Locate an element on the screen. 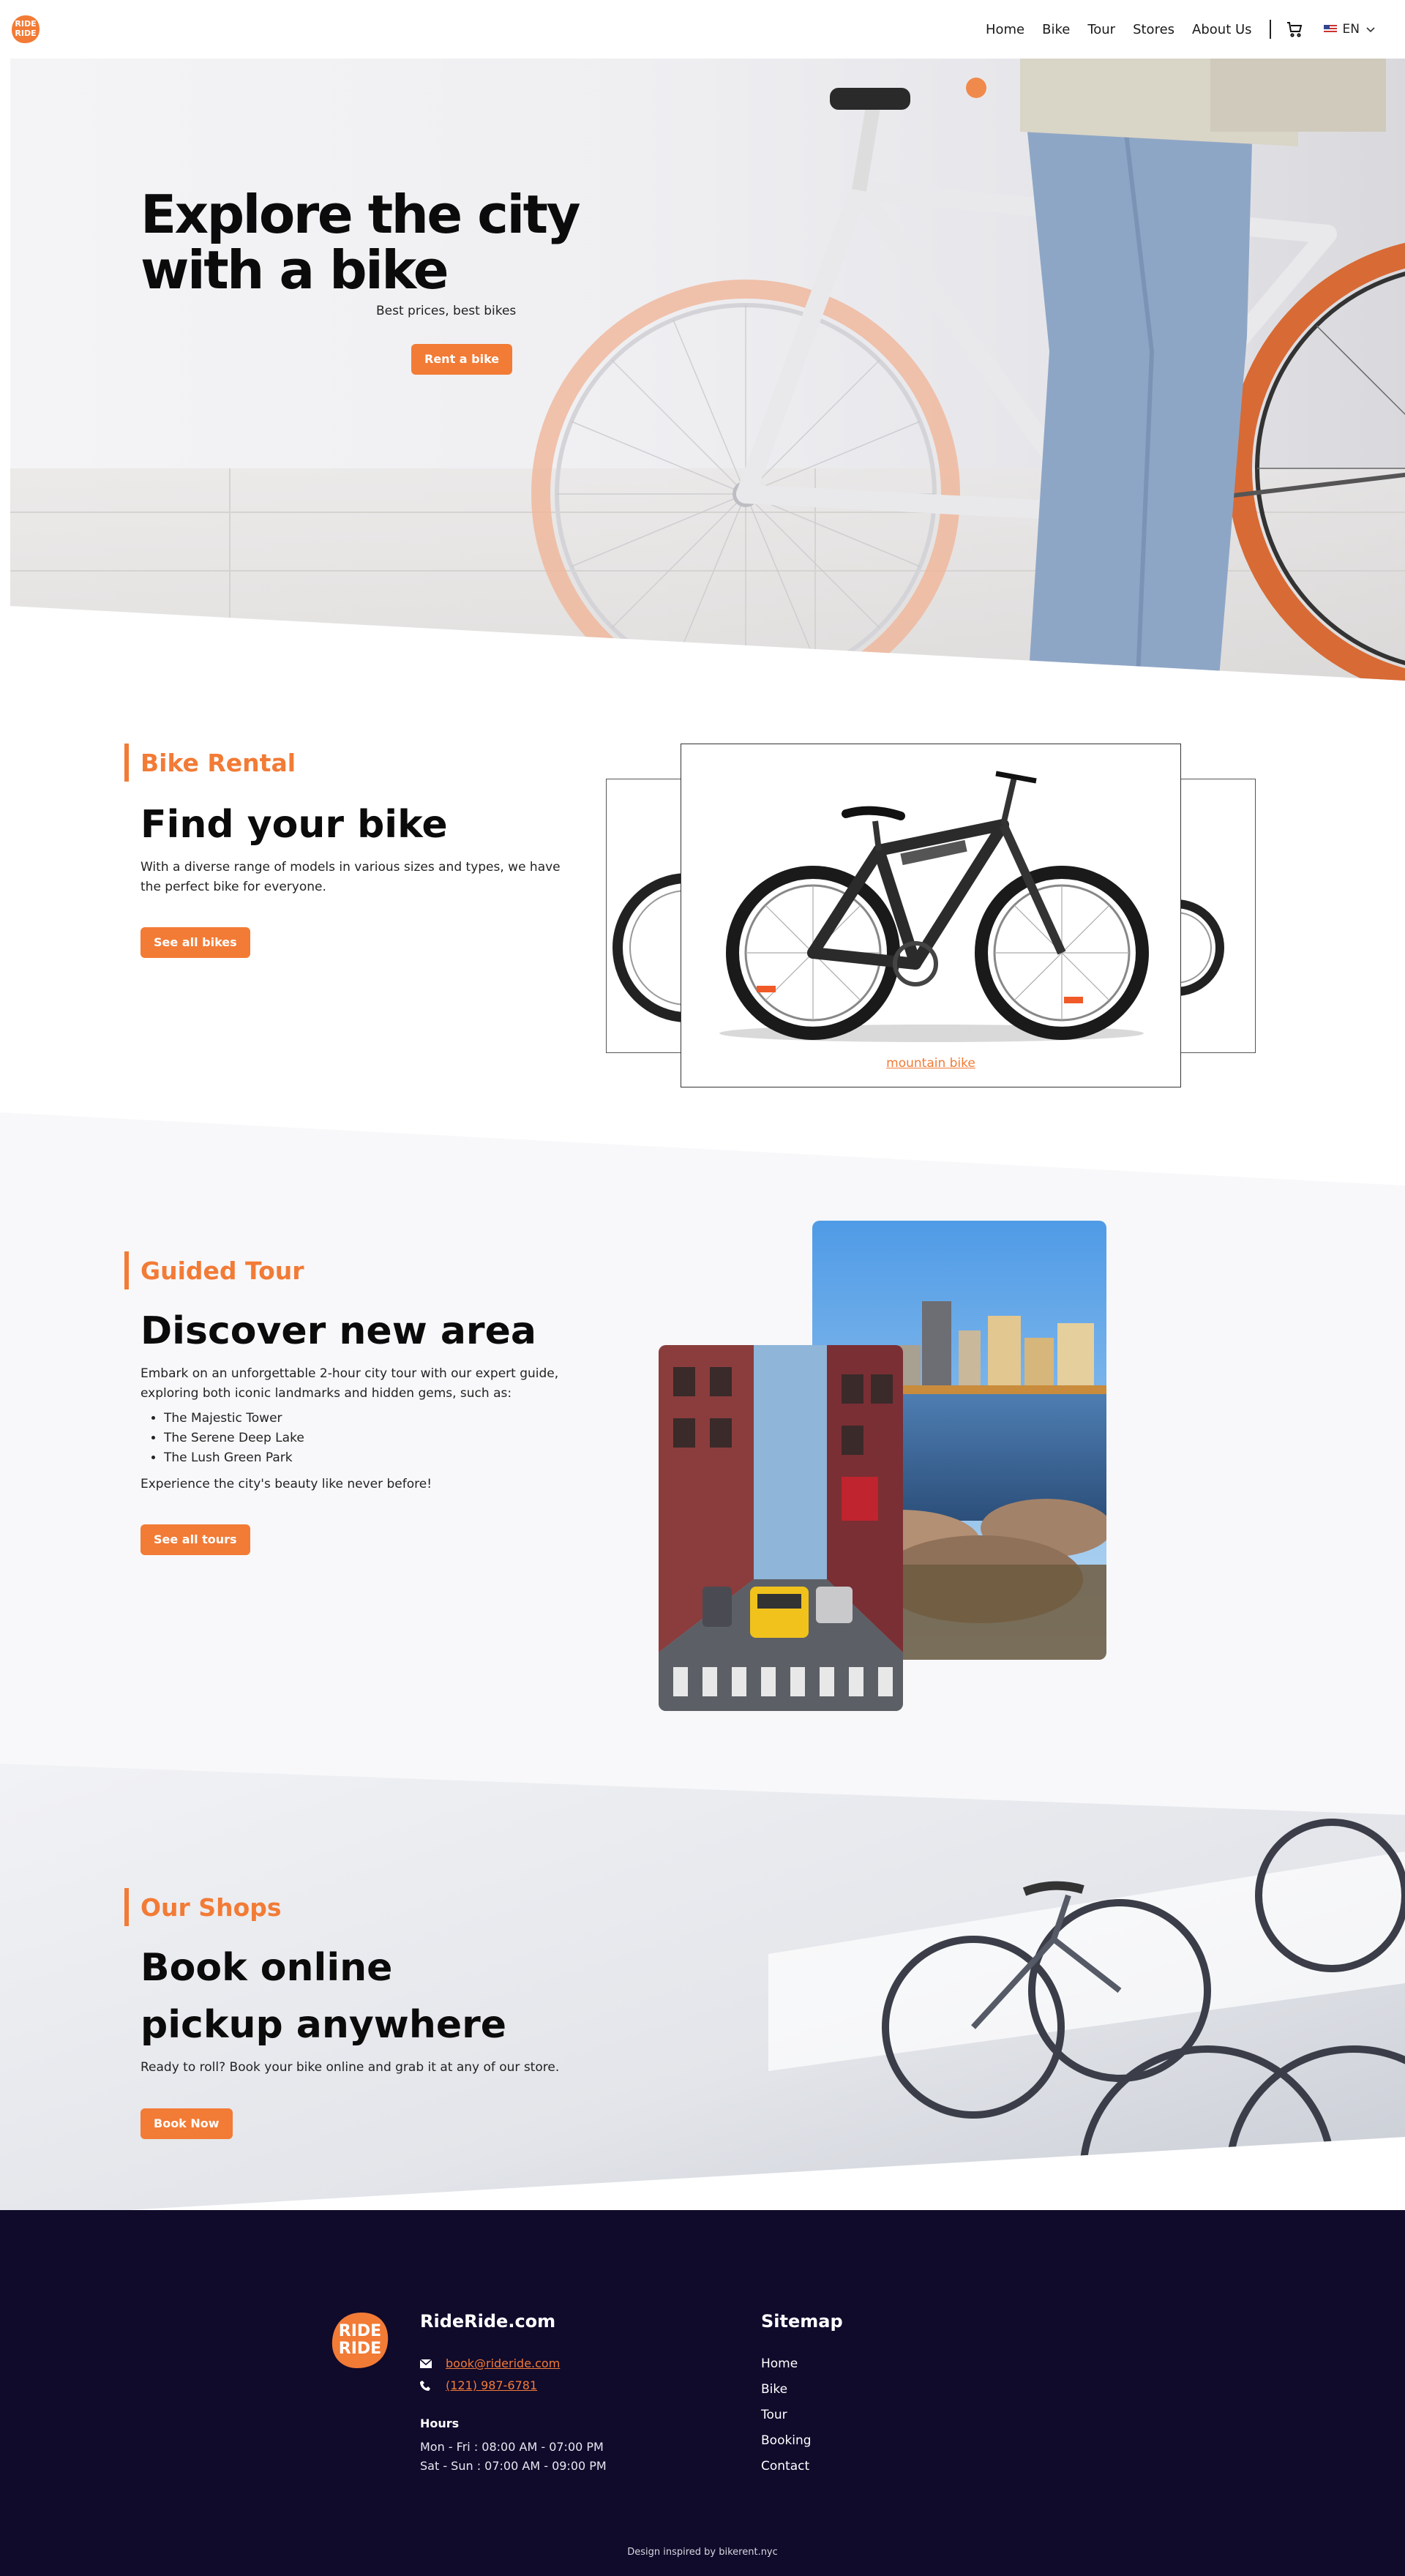  hero-title: Explore the city with a bike is located at coordinates (360, 242).